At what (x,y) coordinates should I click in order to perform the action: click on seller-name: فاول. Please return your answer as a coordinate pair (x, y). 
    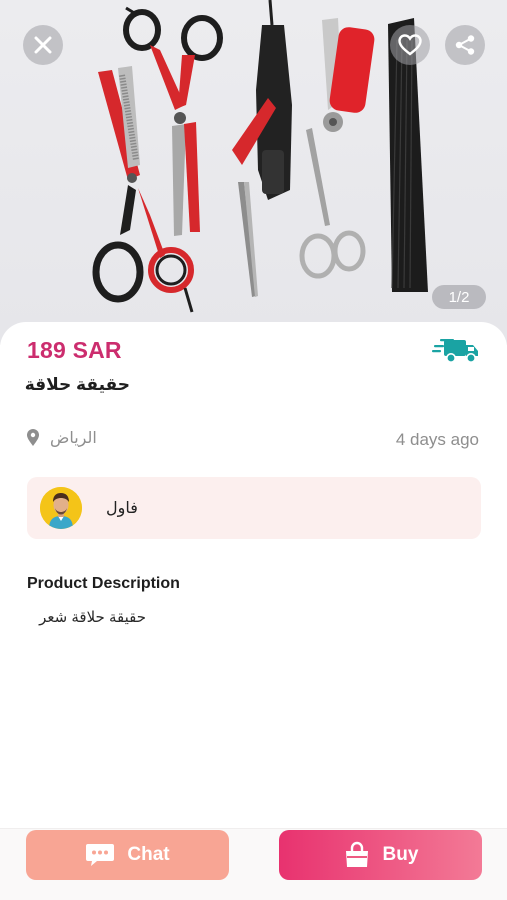
    Looking at the image, I should click on (122, 508).